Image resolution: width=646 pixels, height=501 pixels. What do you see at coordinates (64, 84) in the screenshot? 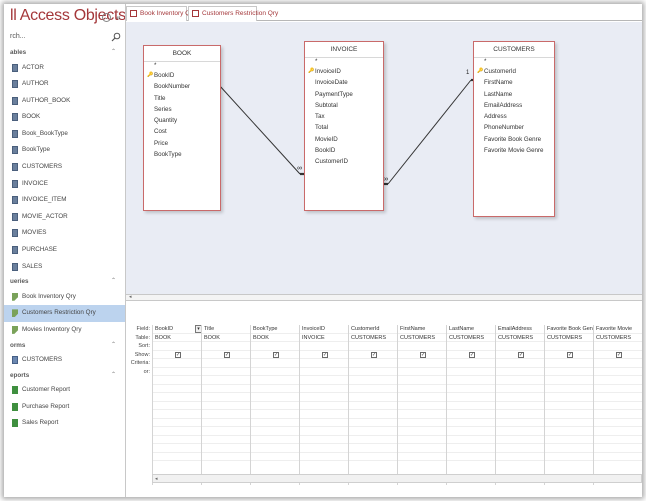
I see `nav-item-author: AUTHOR` at bounding box center [64, 84].